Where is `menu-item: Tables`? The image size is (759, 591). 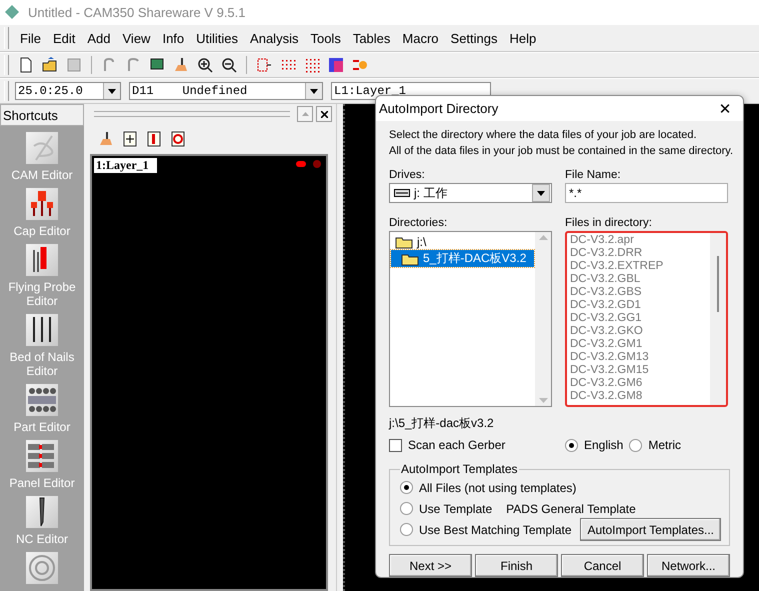
menu-item: Tables is located at coordinates (372, 38).